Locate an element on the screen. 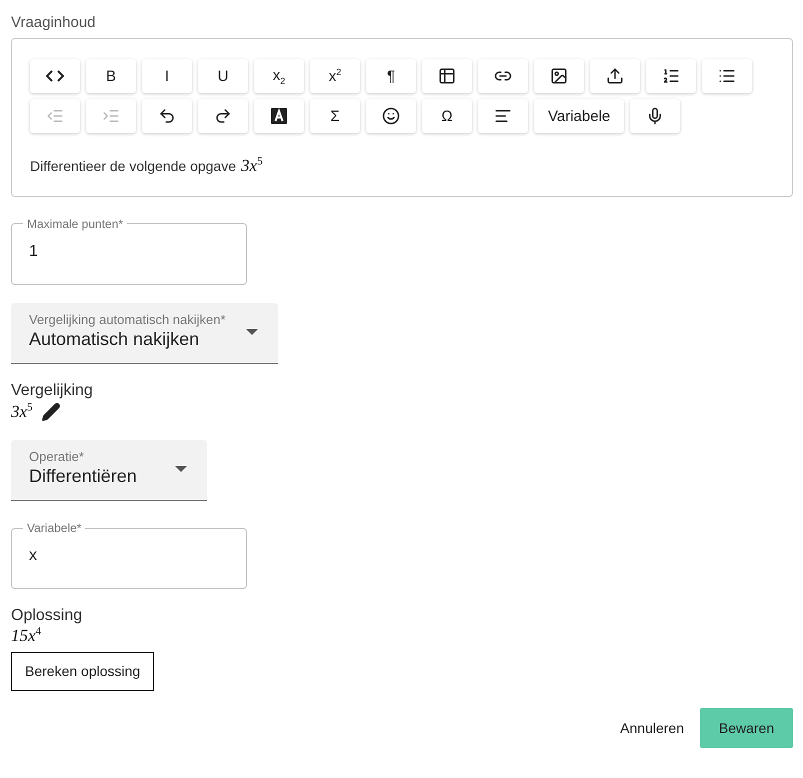 The width and height of the screenshot is (803, 778). toolbar-button: Ω is located at coordinates (447, 116).